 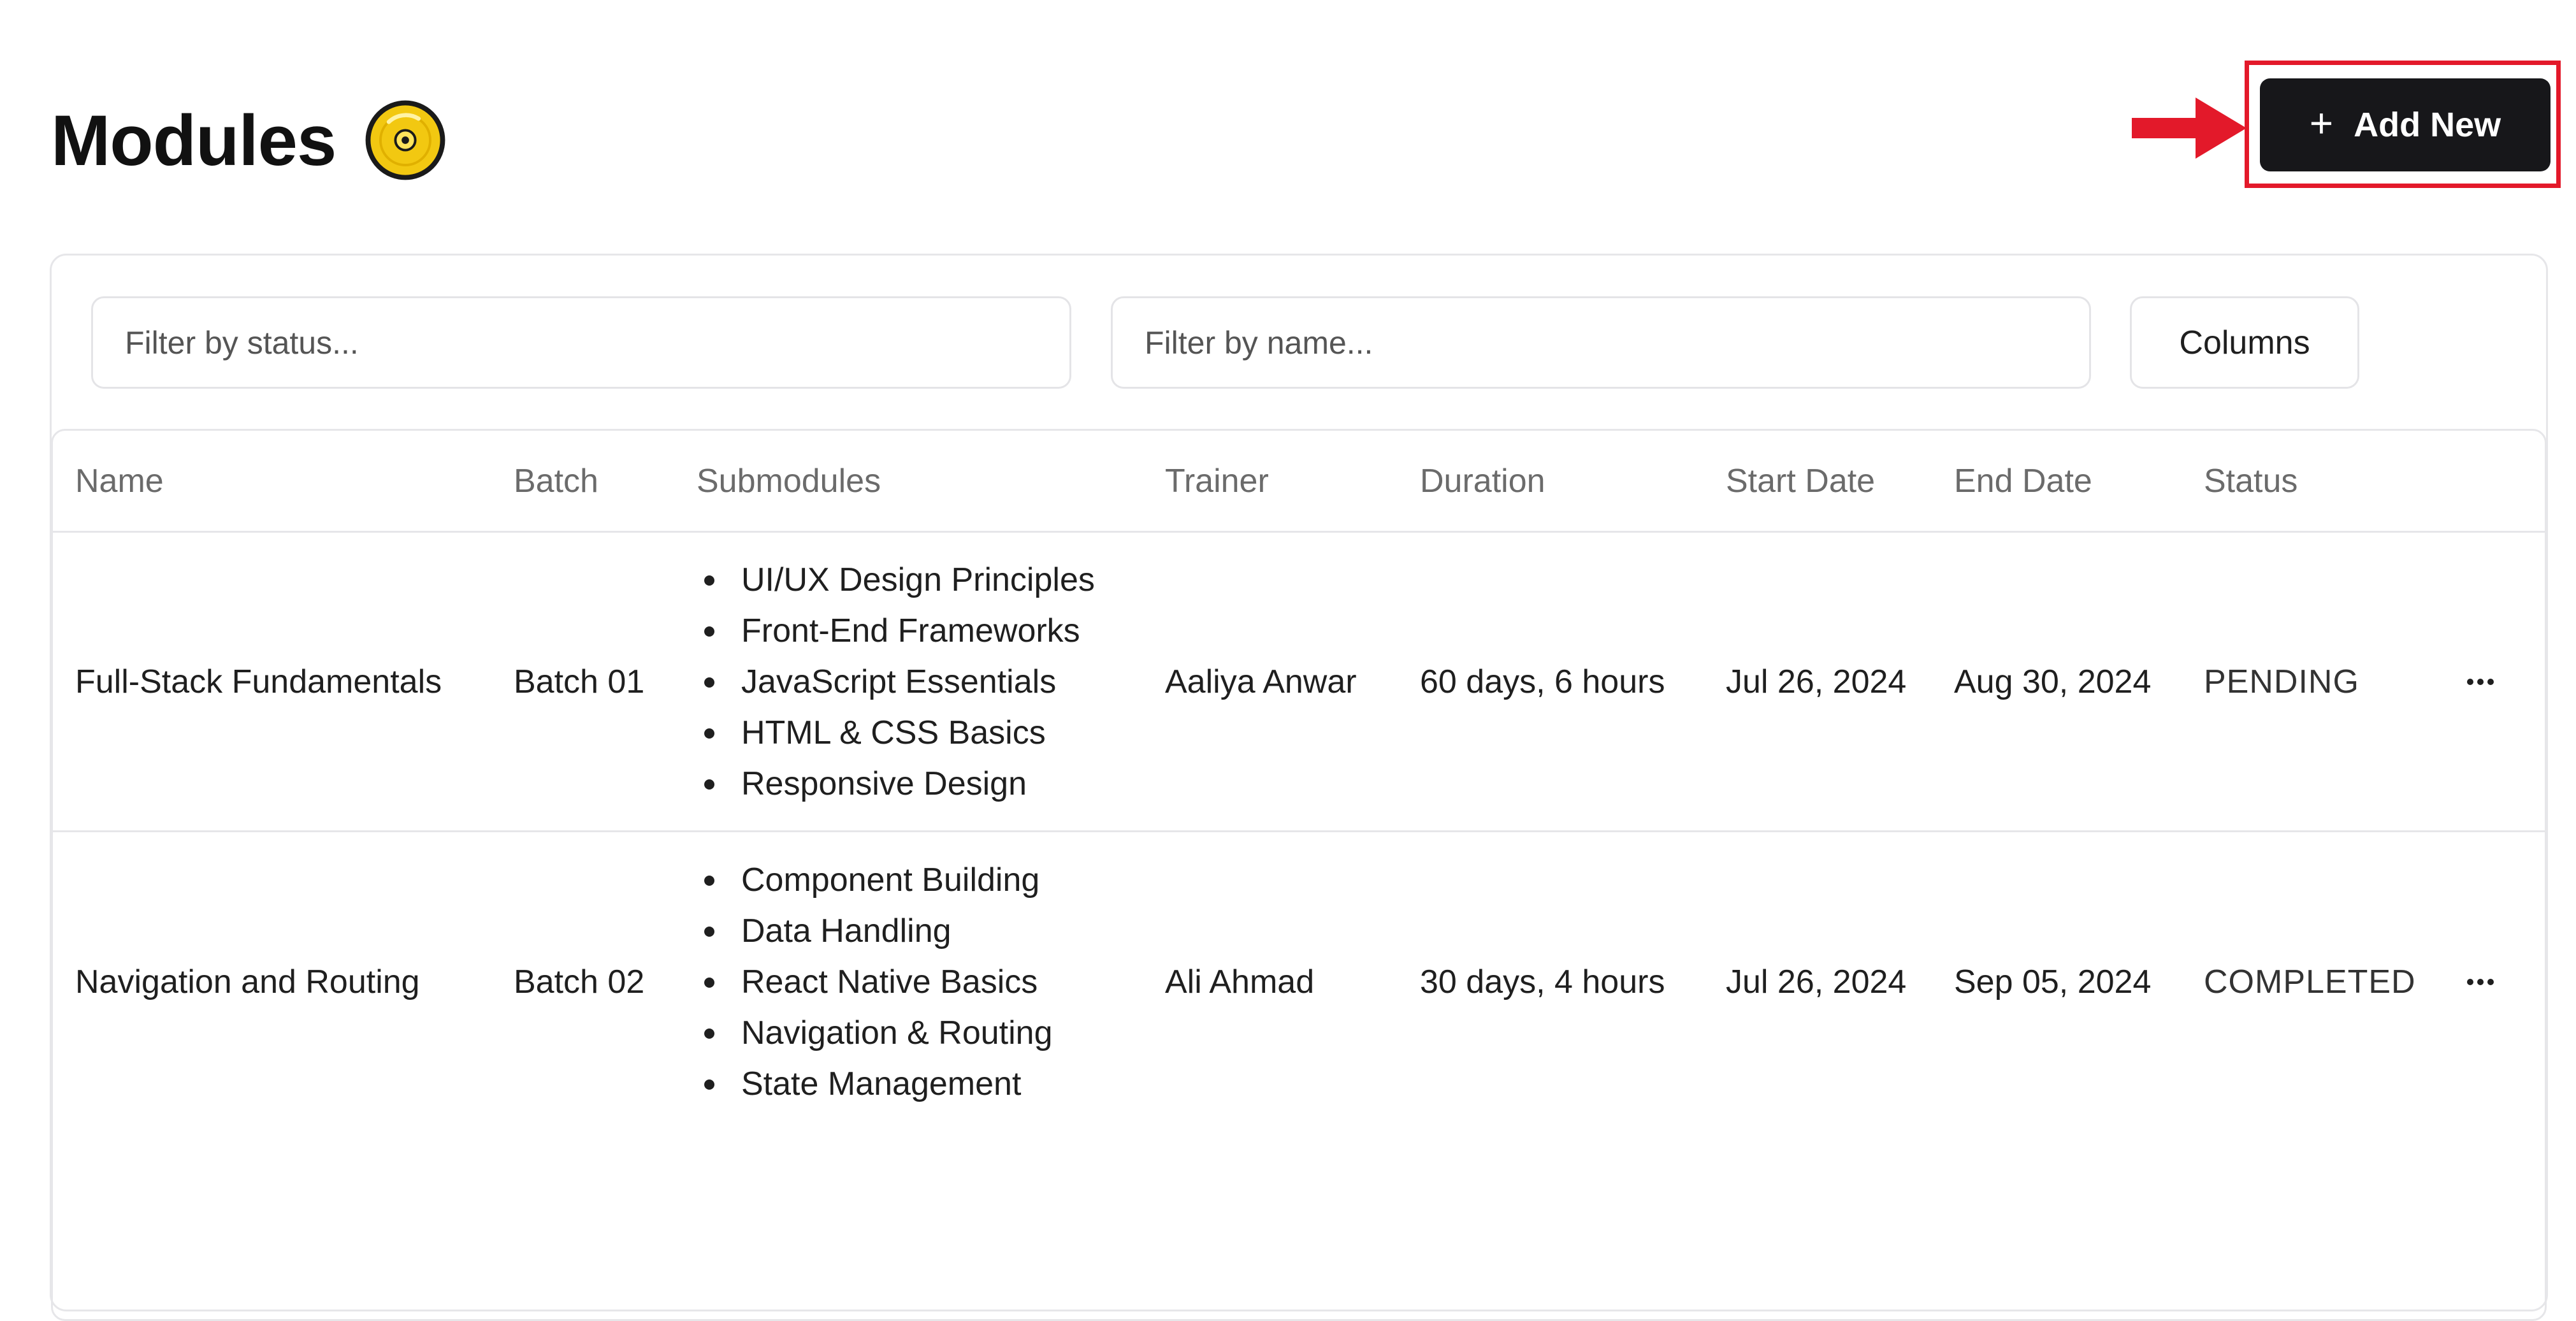 What do you see at coordinates (1261, 681) in the screenshot?
I see `module-trainer: Aaliya Anwar` at bounding box center [1261, 681].